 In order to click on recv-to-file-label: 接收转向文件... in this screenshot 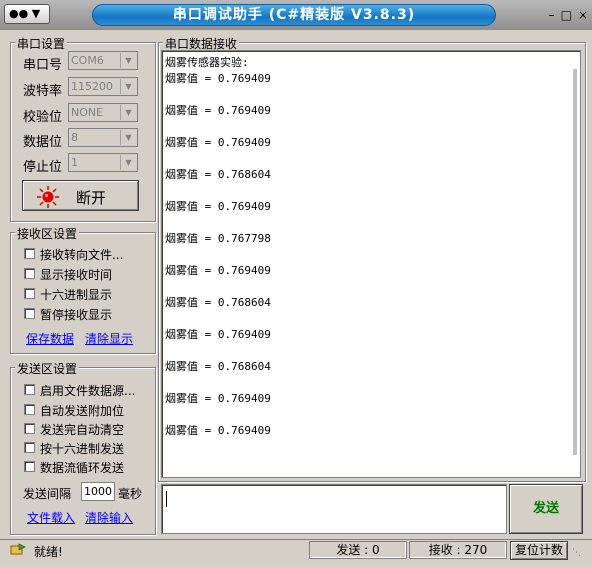, I will do `click(82, 255)`.